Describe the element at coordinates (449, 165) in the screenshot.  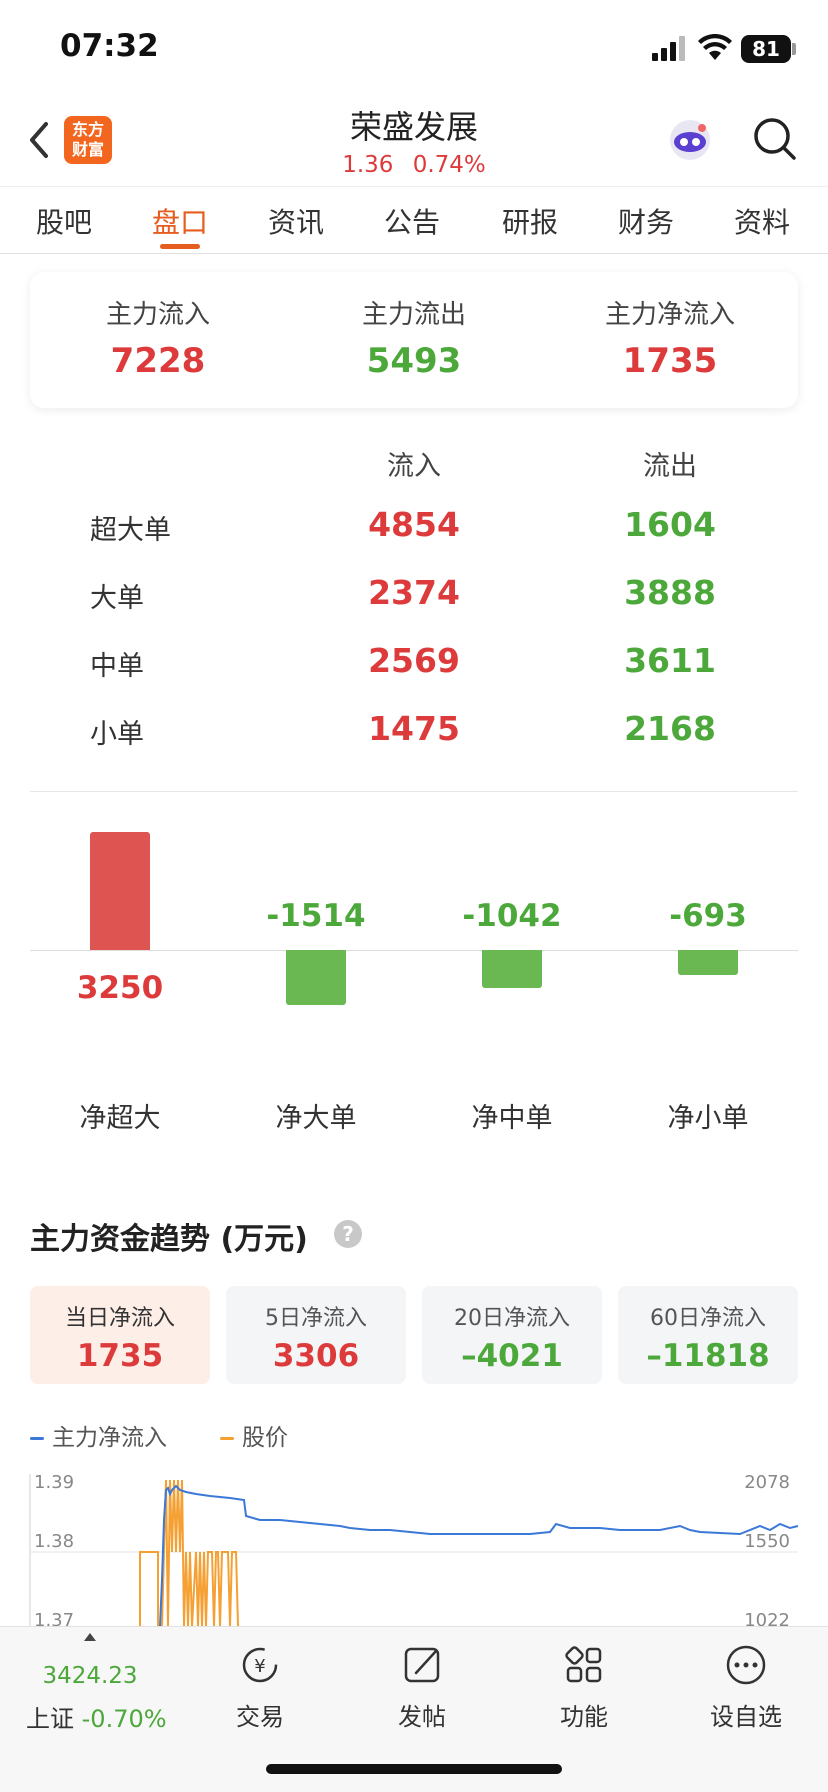
I see `stock-change-pct: 0.74%` at that location.